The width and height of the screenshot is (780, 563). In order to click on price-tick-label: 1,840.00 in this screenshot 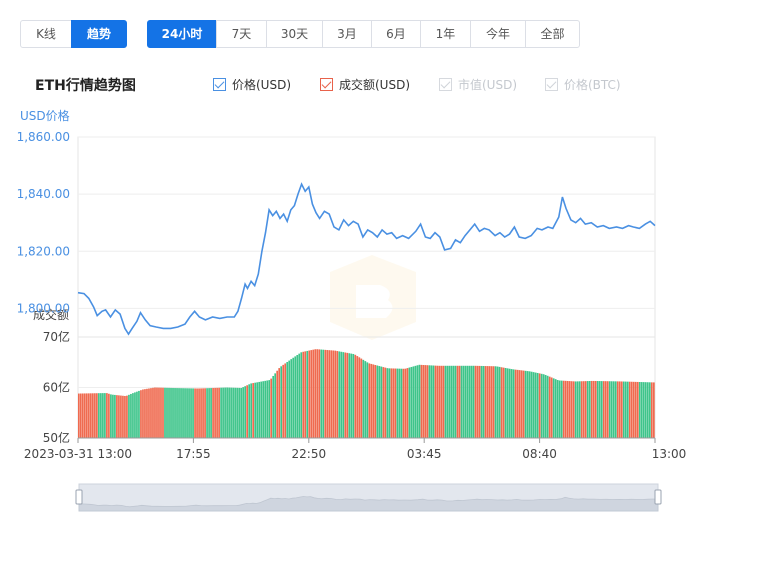, I will do `click(43, 194)`.